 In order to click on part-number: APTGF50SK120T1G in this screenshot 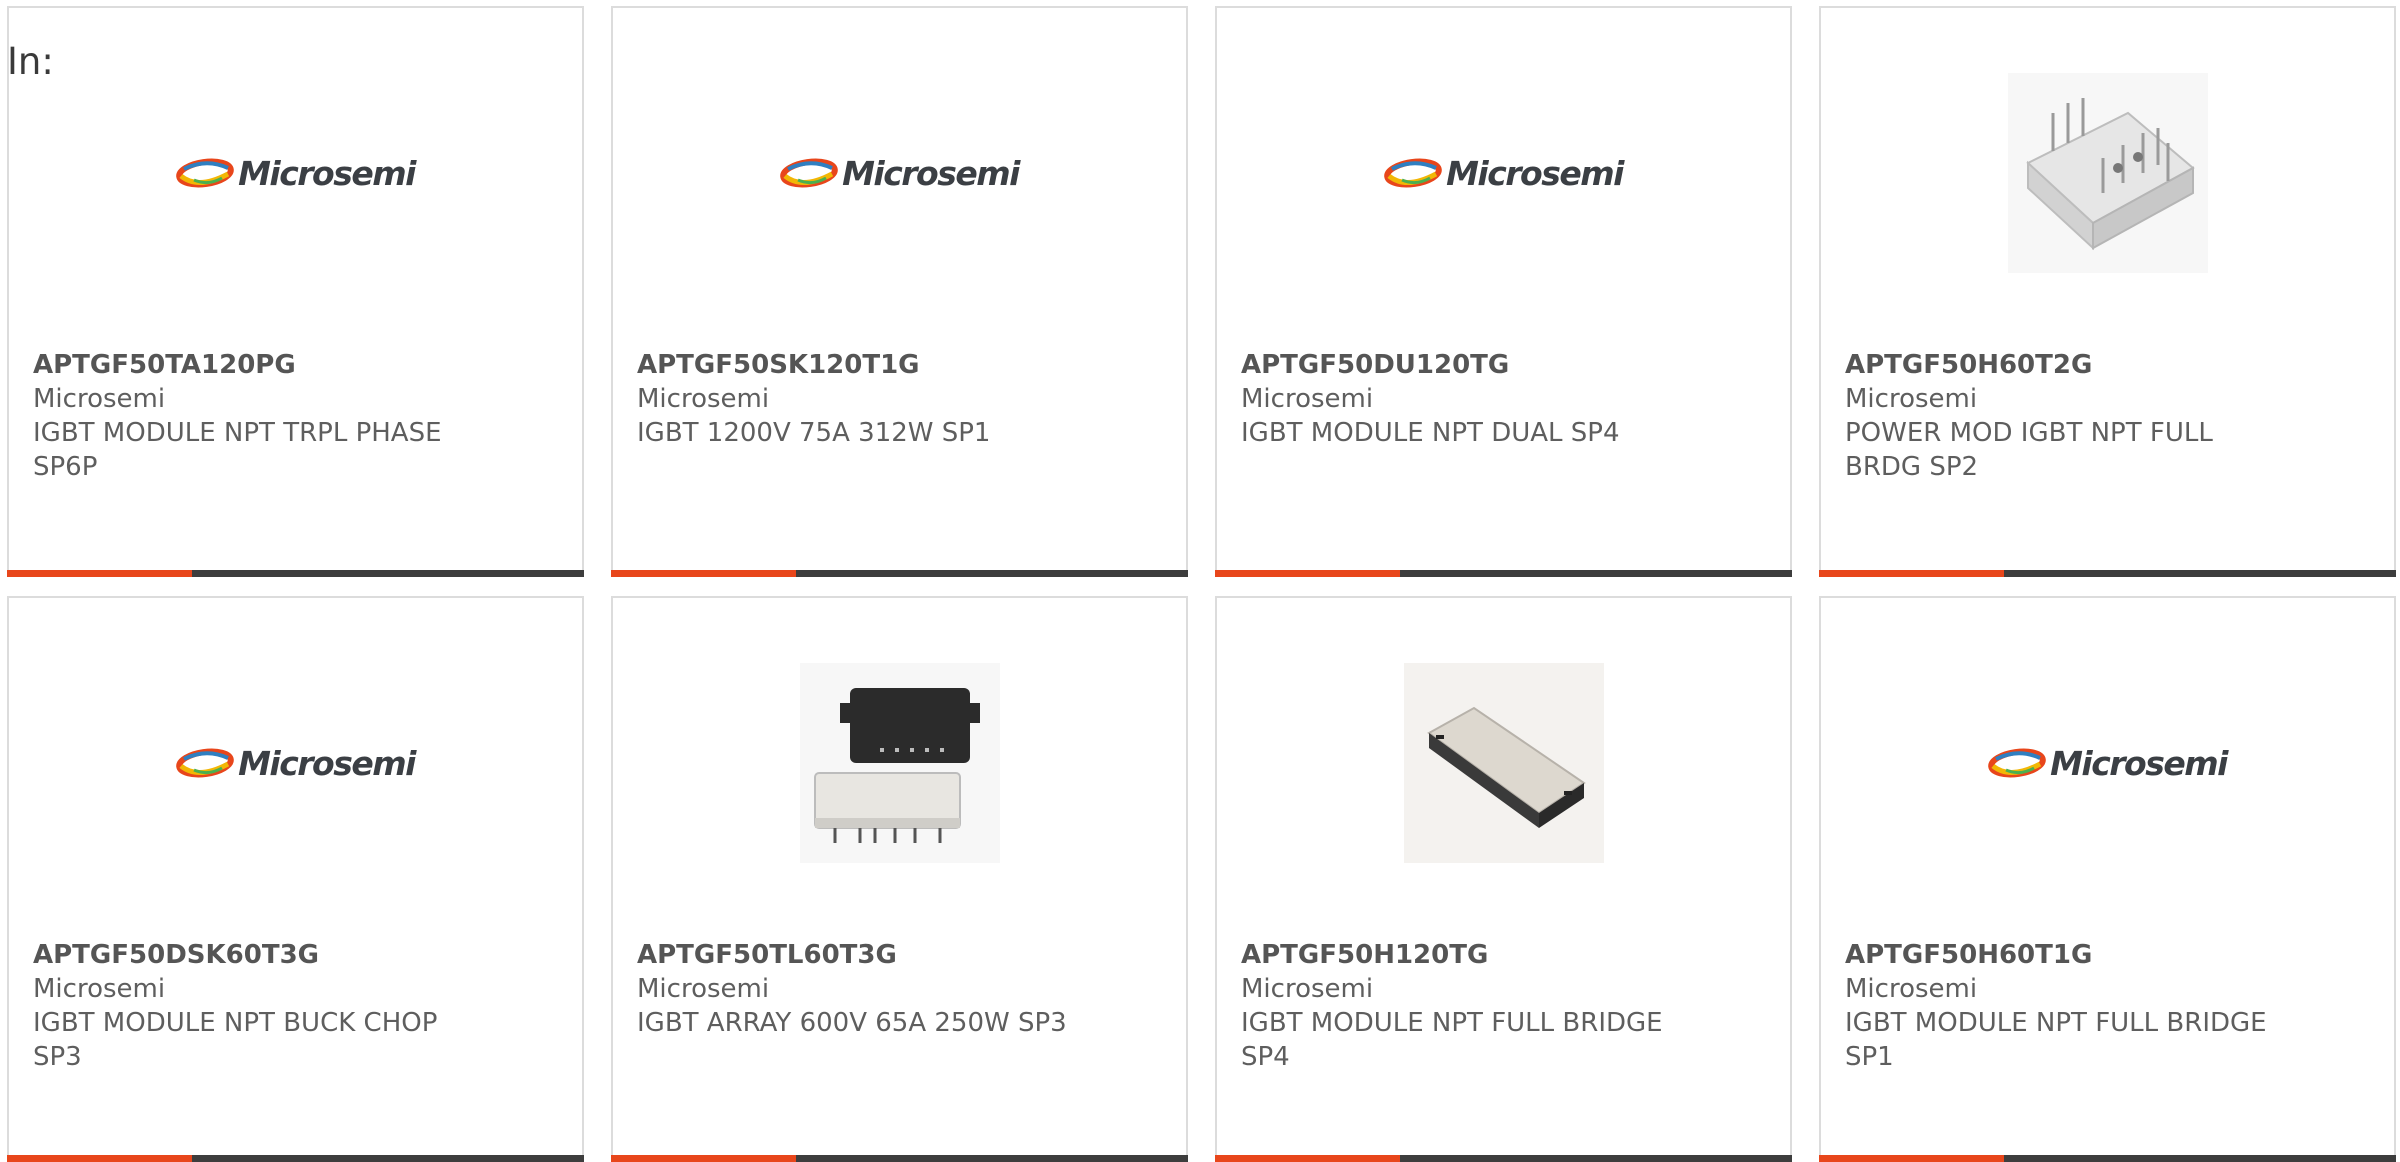, I will do `click(857, 365)`.